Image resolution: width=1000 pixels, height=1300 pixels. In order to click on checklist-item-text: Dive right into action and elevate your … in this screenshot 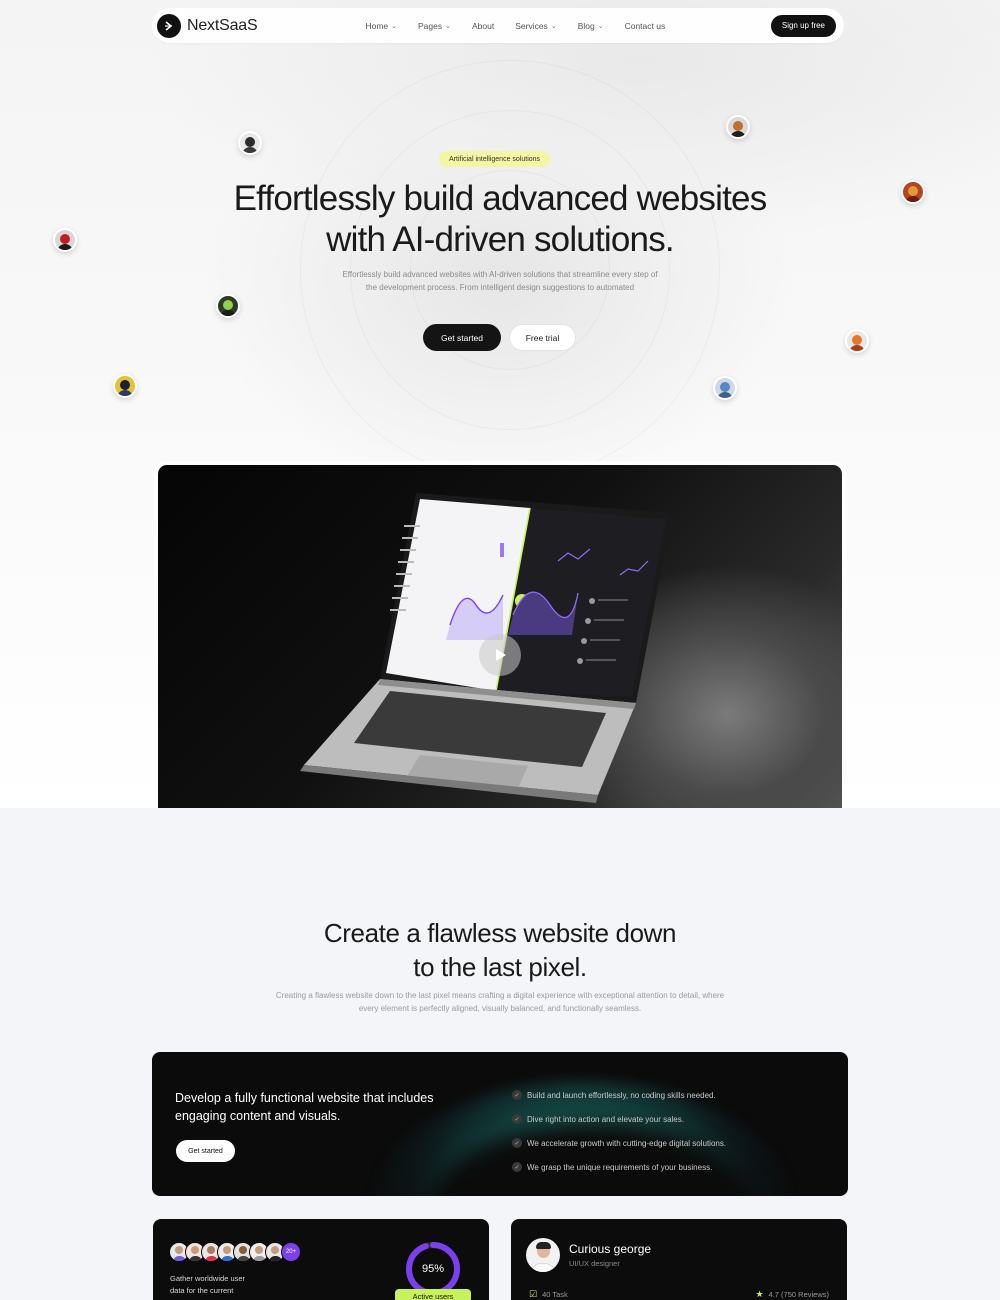, I will do `click(605, 1119)`.